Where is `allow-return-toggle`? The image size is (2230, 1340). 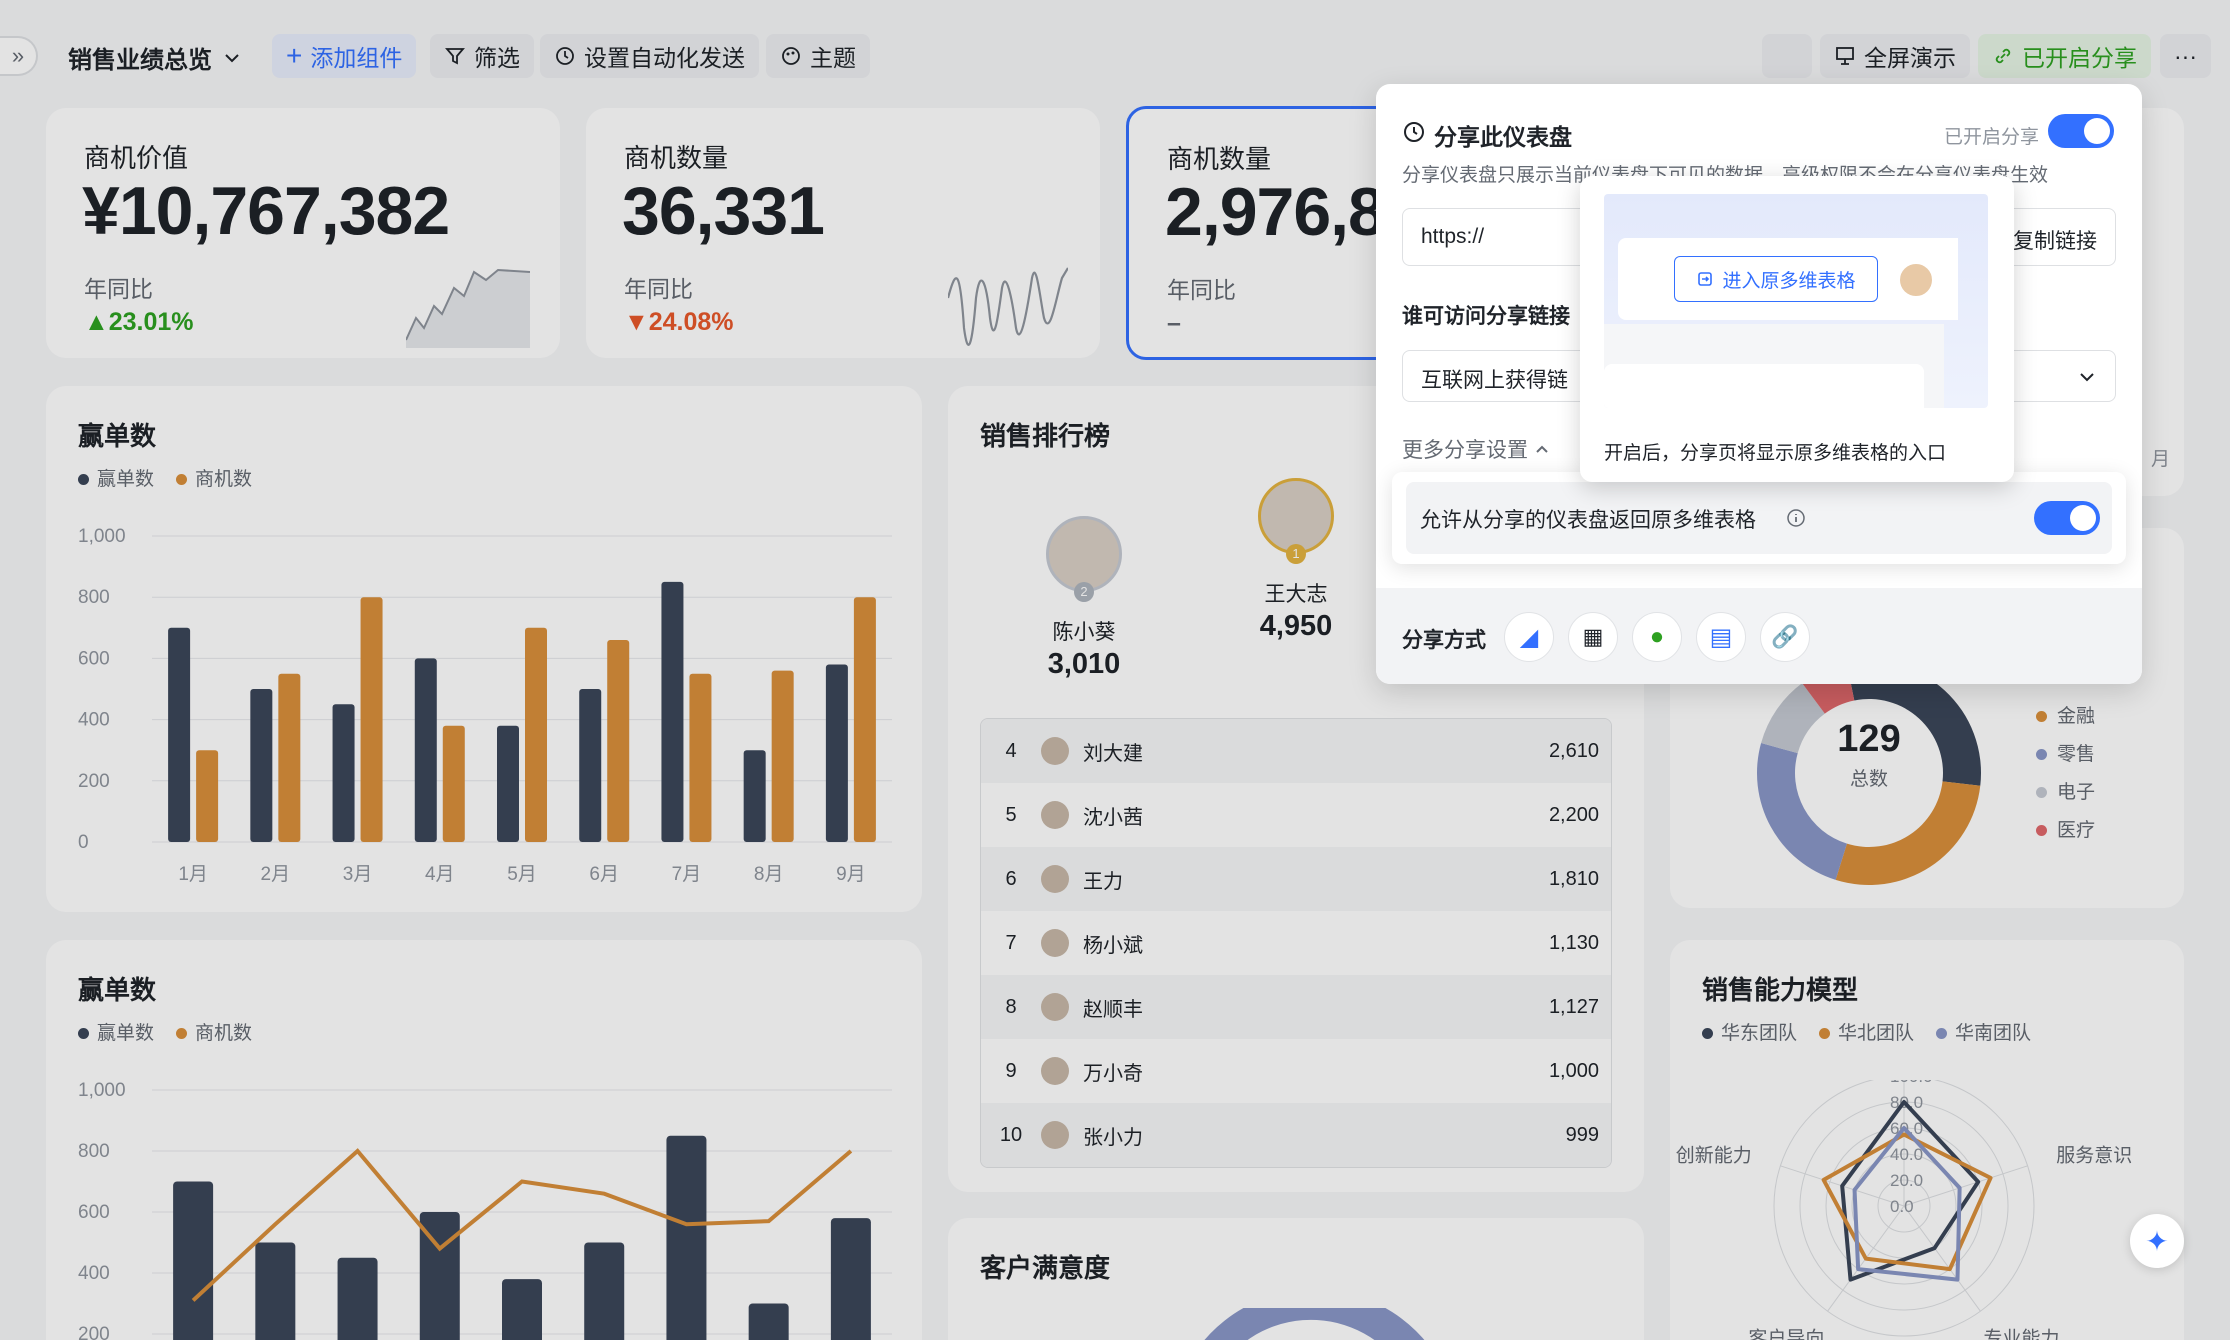 allow-return-toggle is located at coordinates (2067, 518).